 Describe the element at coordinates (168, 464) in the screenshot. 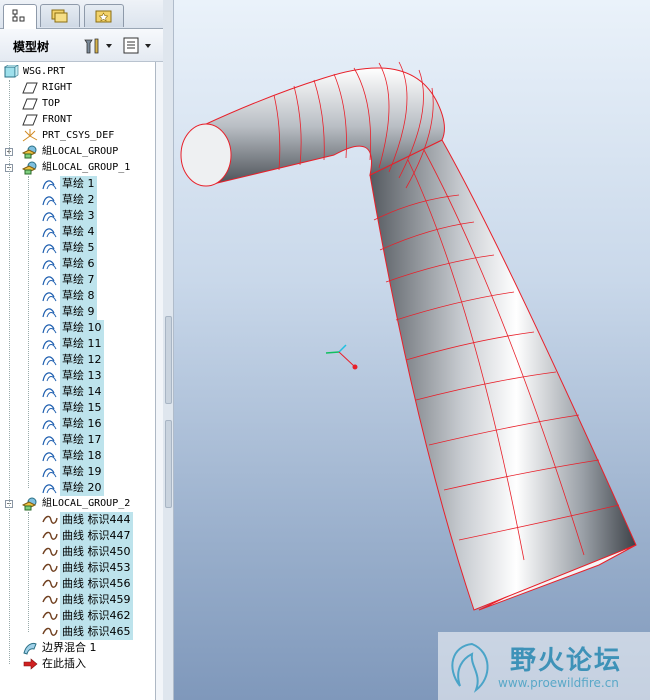

I see `sash-handle-bottom` at that location.